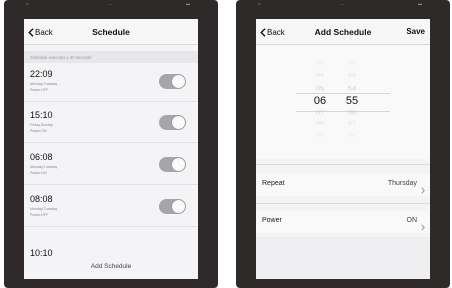 The height and width of the screenshot is (288, 452). I want to click on navbar: Back Add Schedule Save, so click(343, 32).